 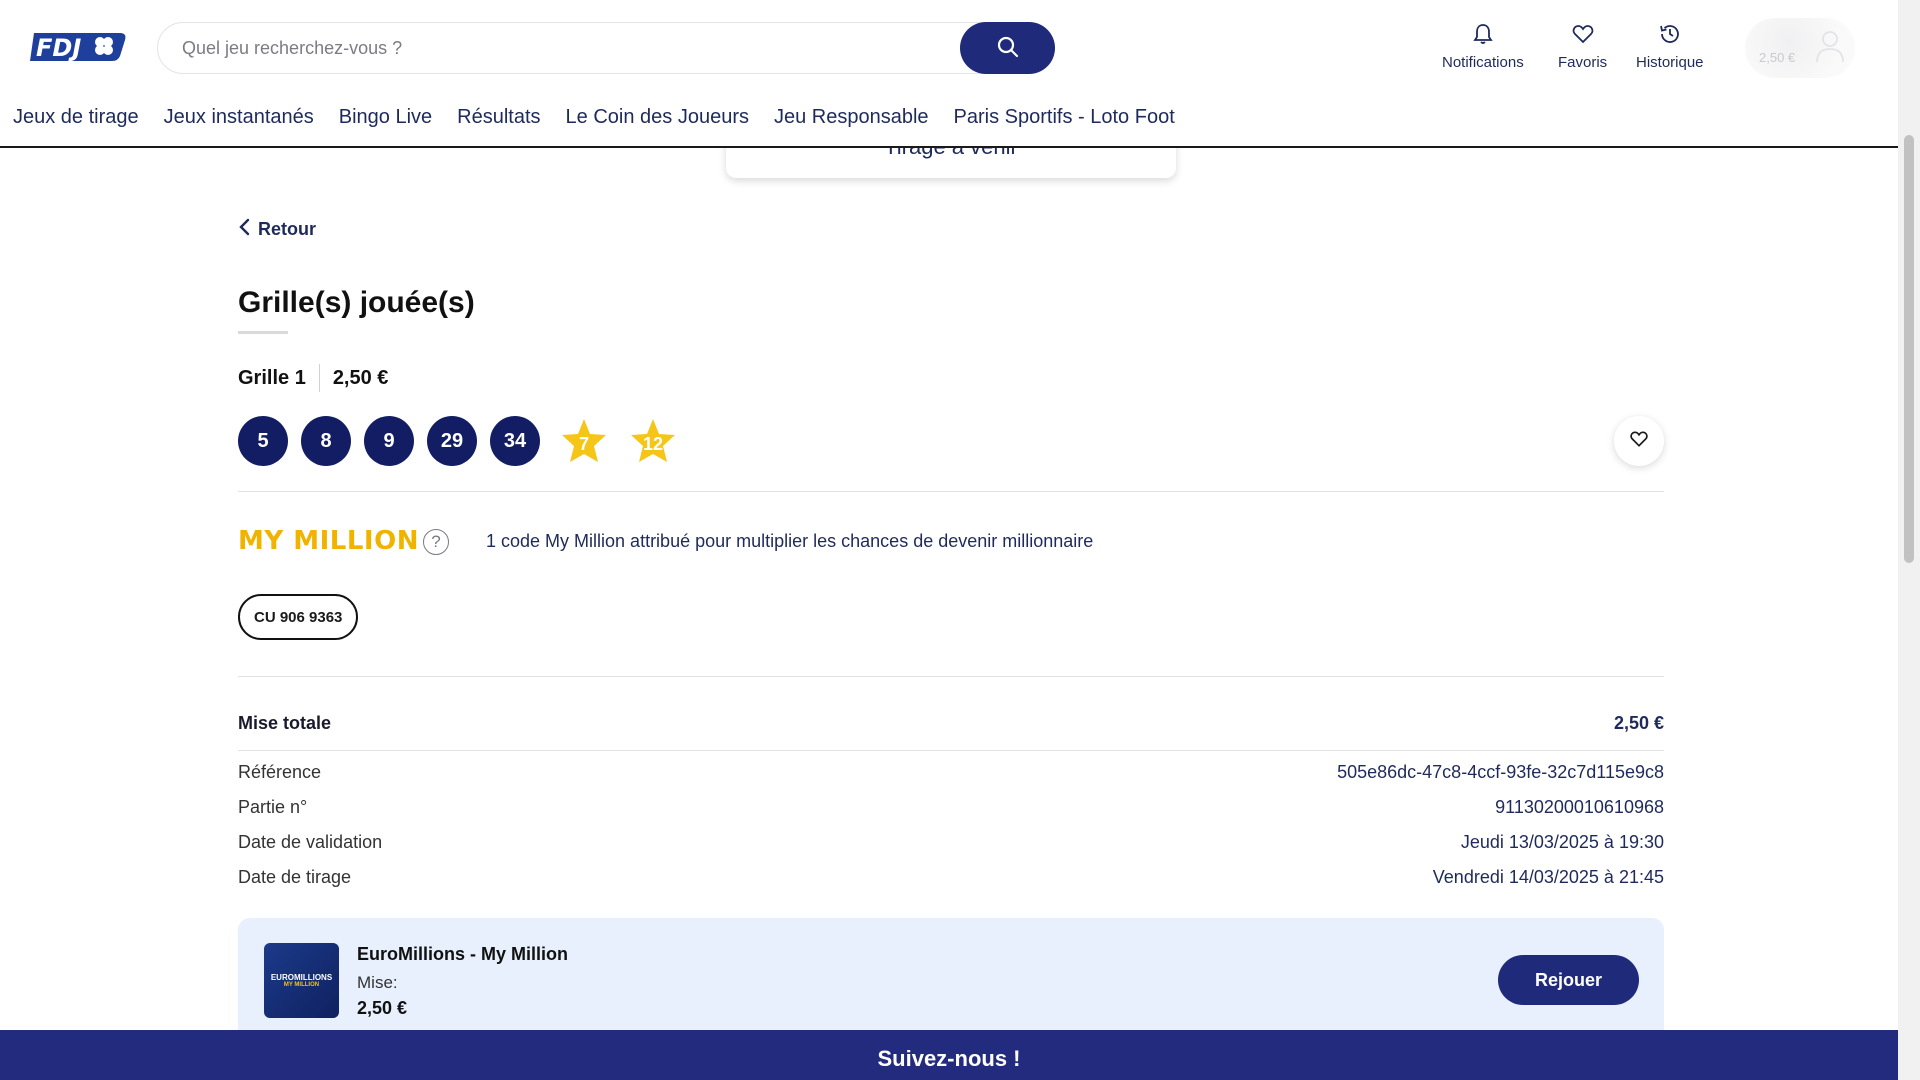 What do you see at coordinates (356, 302) in the screenshot?
I see `page-title: Grille(s) jouée(s)` at bounding box center [356, 302].